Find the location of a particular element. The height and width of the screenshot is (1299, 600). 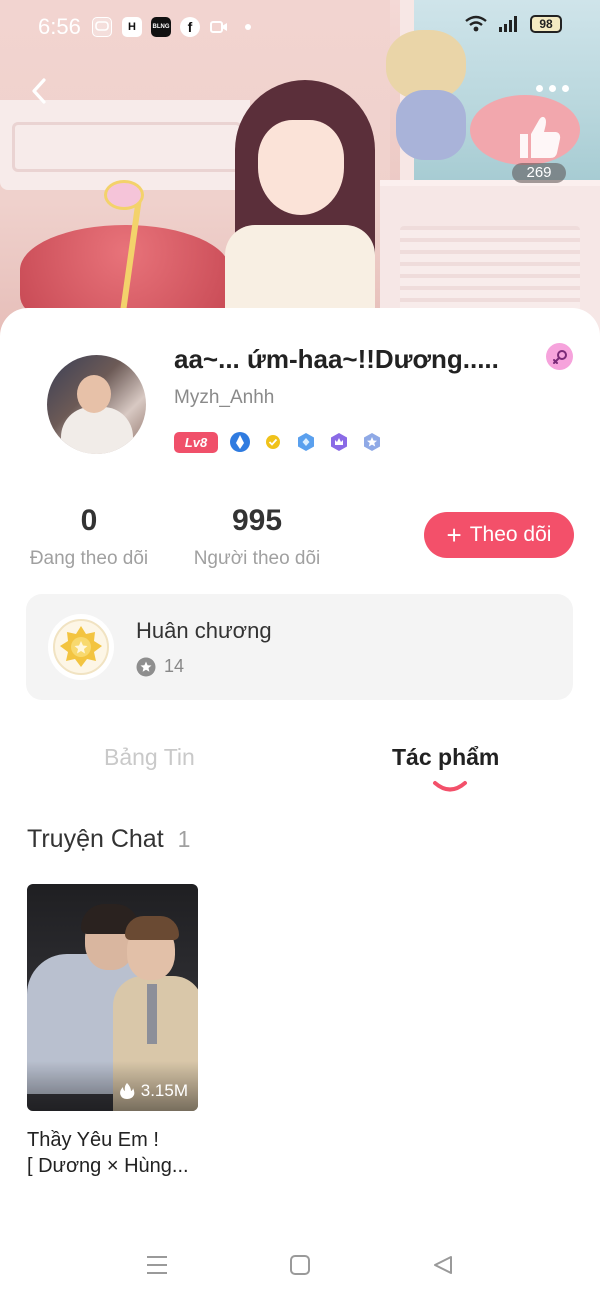

story-views: 3.15M is located at coordinates (153, 1091).